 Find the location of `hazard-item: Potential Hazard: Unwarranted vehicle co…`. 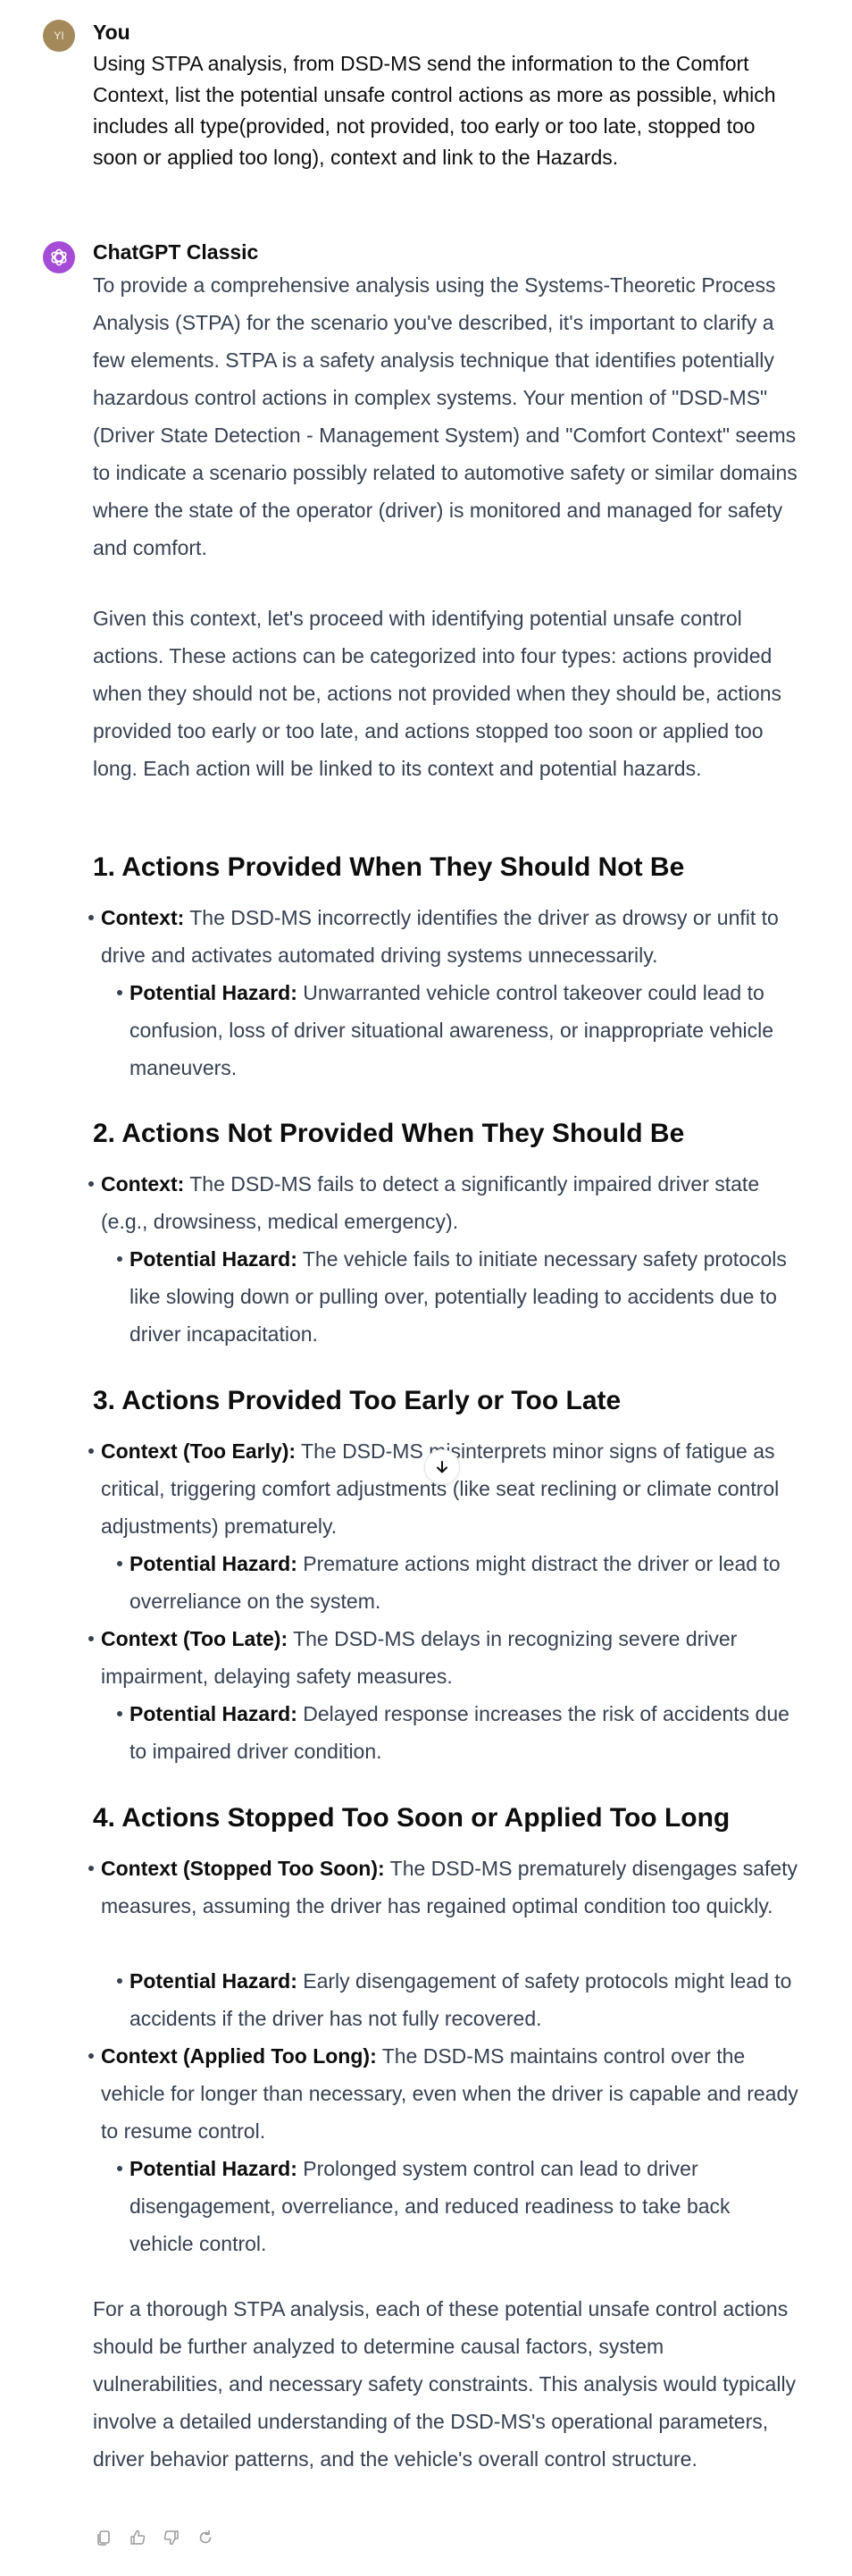

hazard-item: Potential Hazard: Unwarranted vehicle co… is located at coordinates (458, 1030).